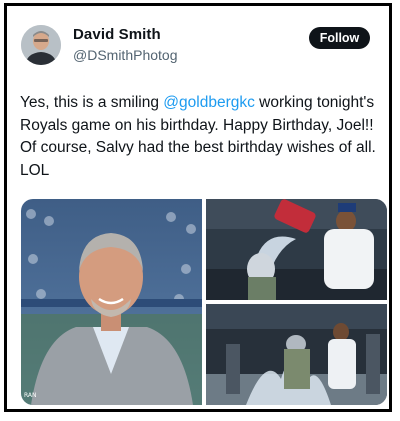  I want to click on mention-link: @goldbergkc, so click(209, 102).